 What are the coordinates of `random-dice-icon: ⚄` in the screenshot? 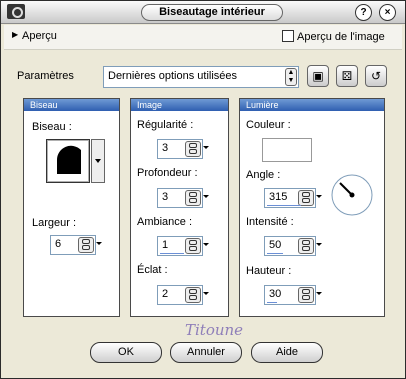 It's located at (347, 76).